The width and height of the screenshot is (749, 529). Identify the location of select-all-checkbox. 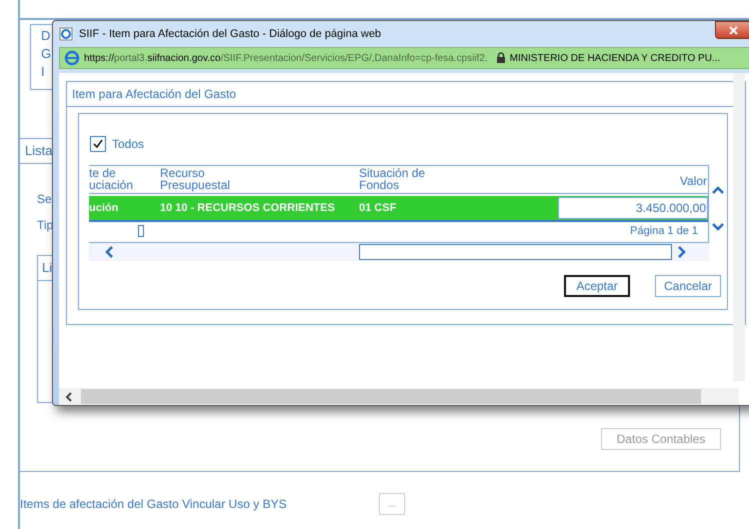
(98, 144).